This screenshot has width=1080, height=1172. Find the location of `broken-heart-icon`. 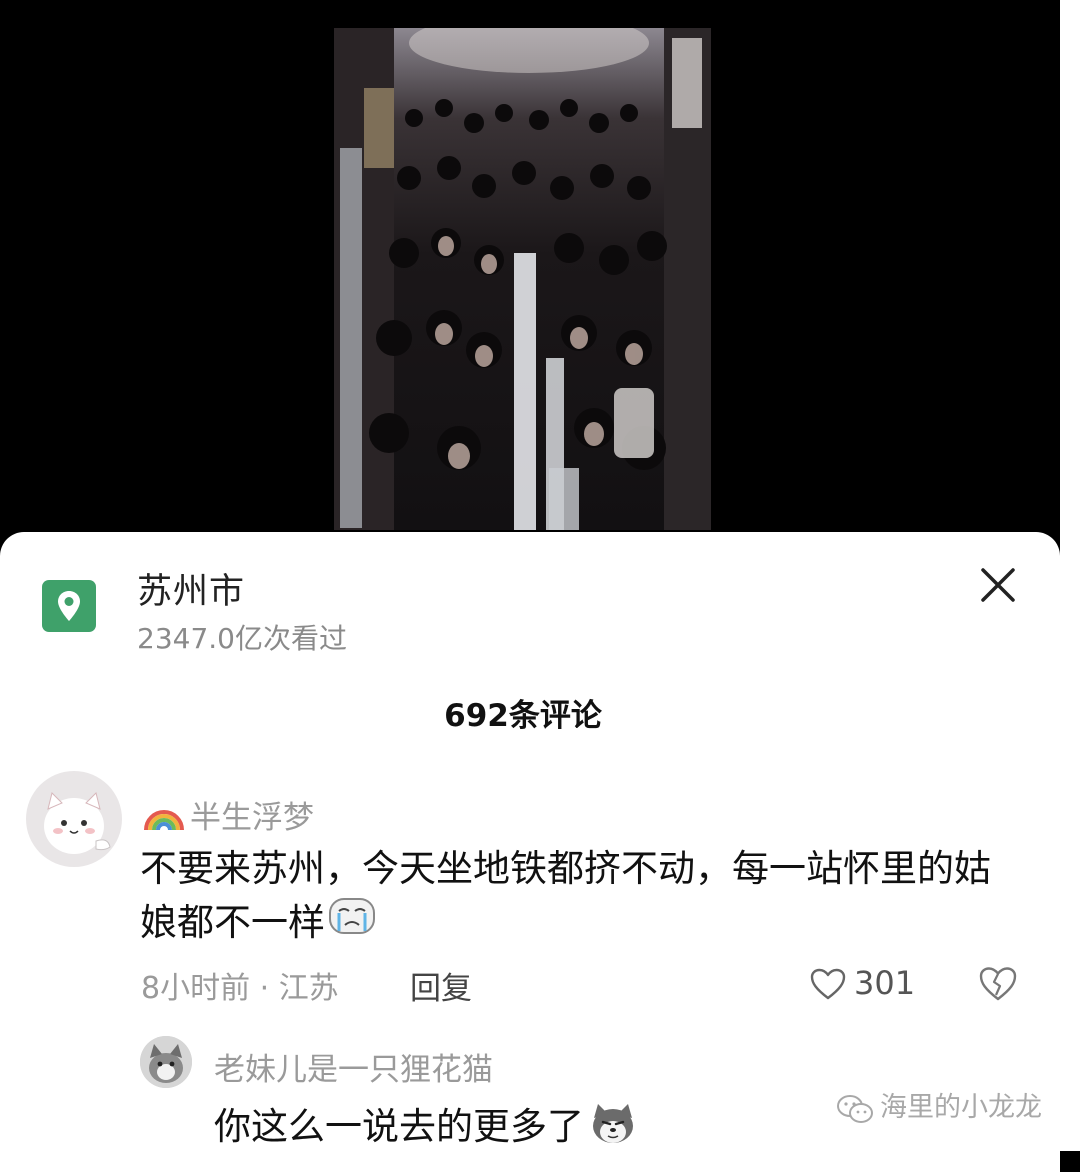

broken-heart-icon is located at coordinates (998, 984).